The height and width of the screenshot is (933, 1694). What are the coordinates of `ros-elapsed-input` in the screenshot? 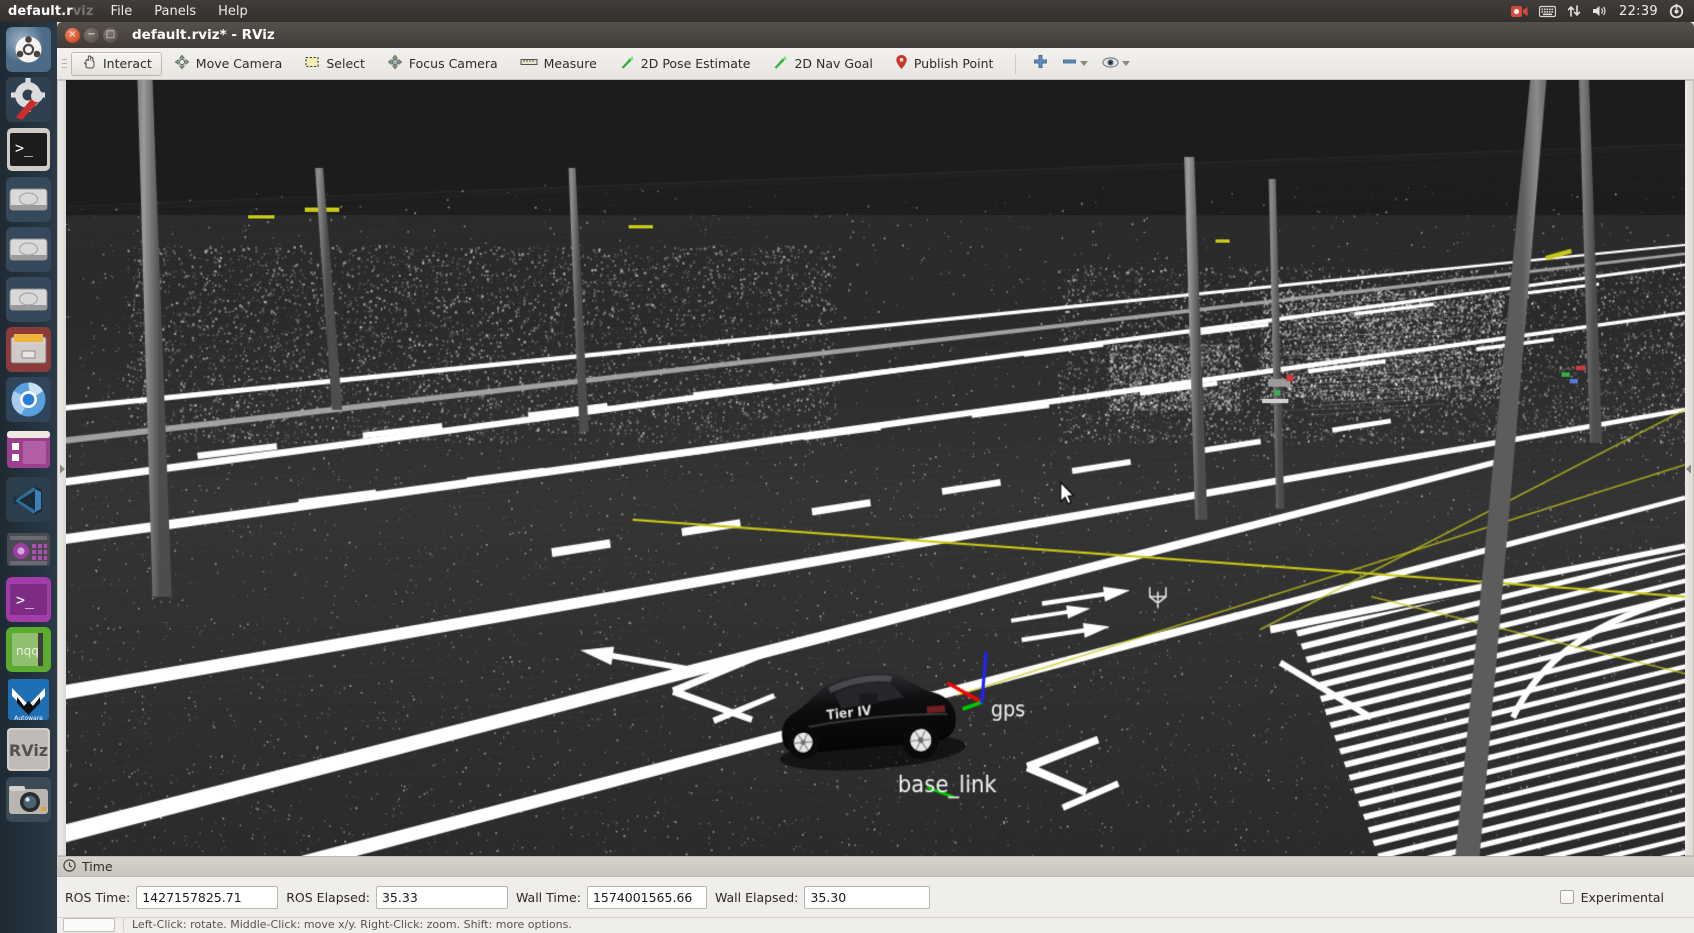 It's located at (441, 897).